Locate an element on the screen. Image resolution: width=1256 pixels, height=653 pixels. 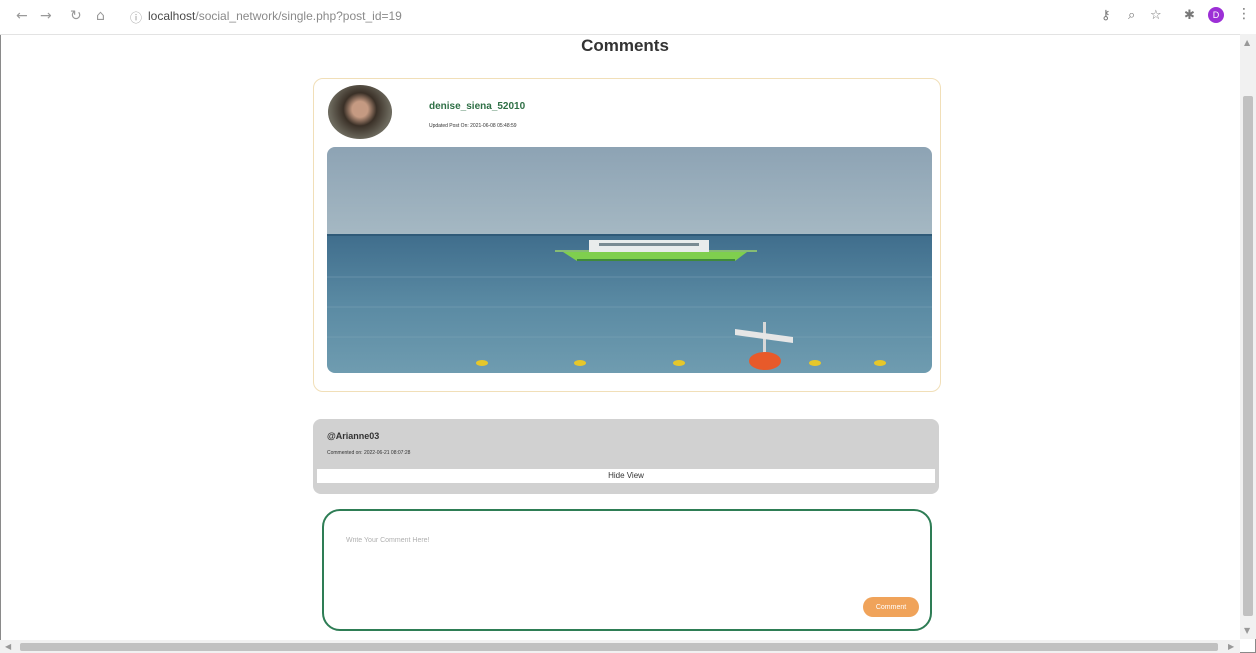
scroll-down-icon: ▼ is located at coordinates (1247, 630).